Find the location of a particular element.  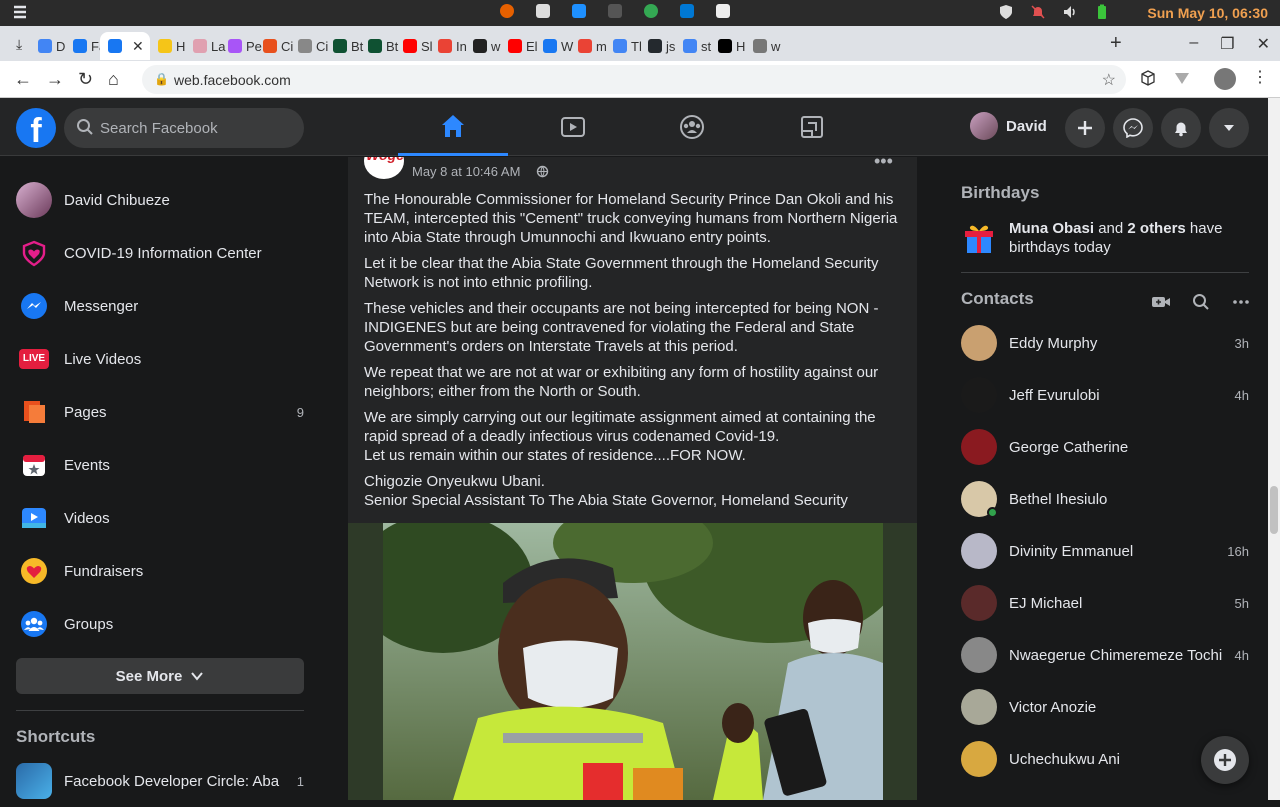

create-button is located at coordinates (1085, 128).